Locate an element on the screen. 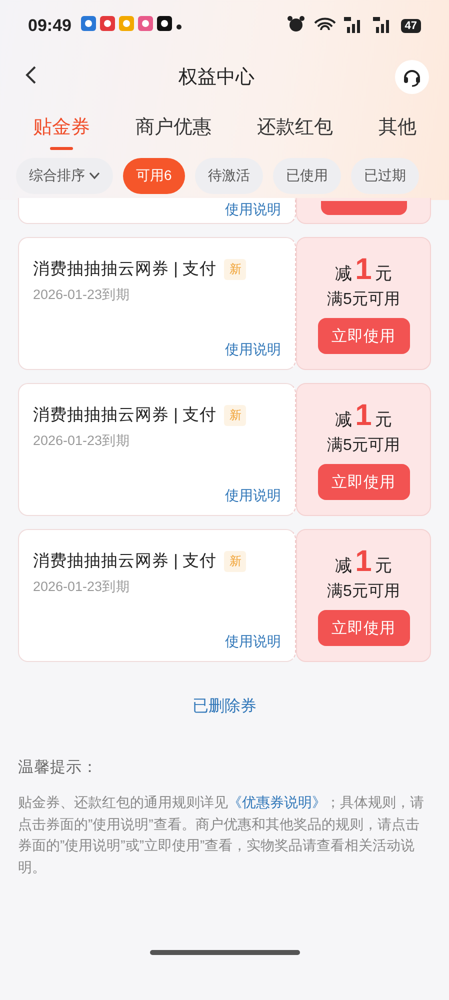  page-title: 权益中心 is located at coordinates (216, 78).